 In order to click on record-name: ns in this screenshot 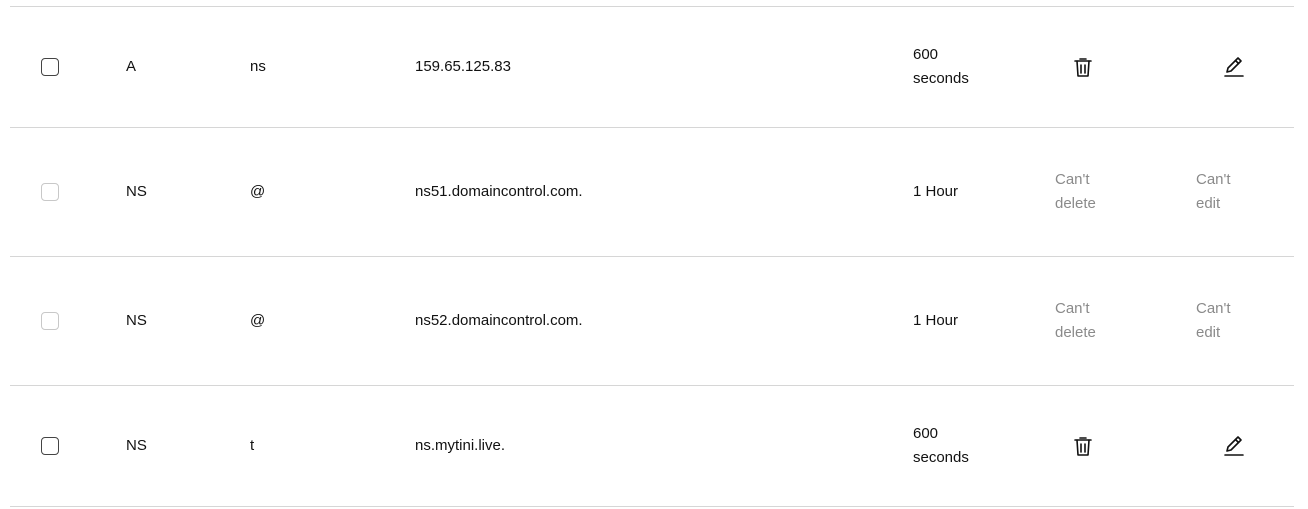, I will do `click(258, 66)`.